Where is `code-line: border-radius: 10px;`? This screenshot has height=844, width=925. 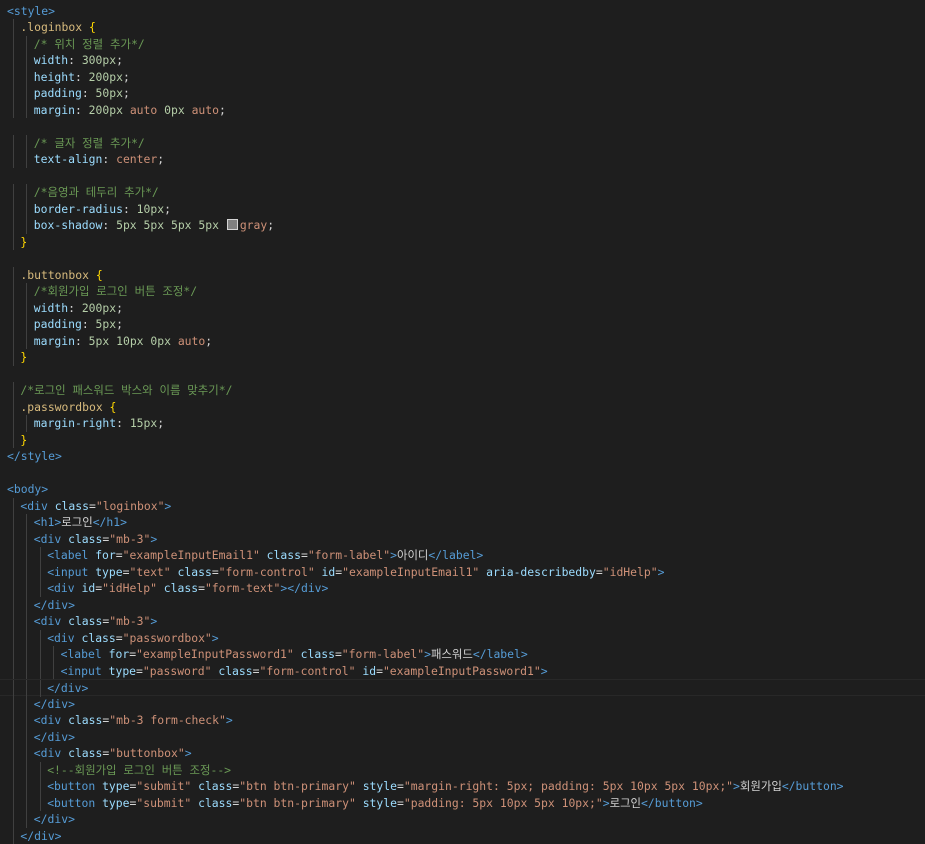
code-line: border-radius: 10px; is located at coordinates (462, 209).